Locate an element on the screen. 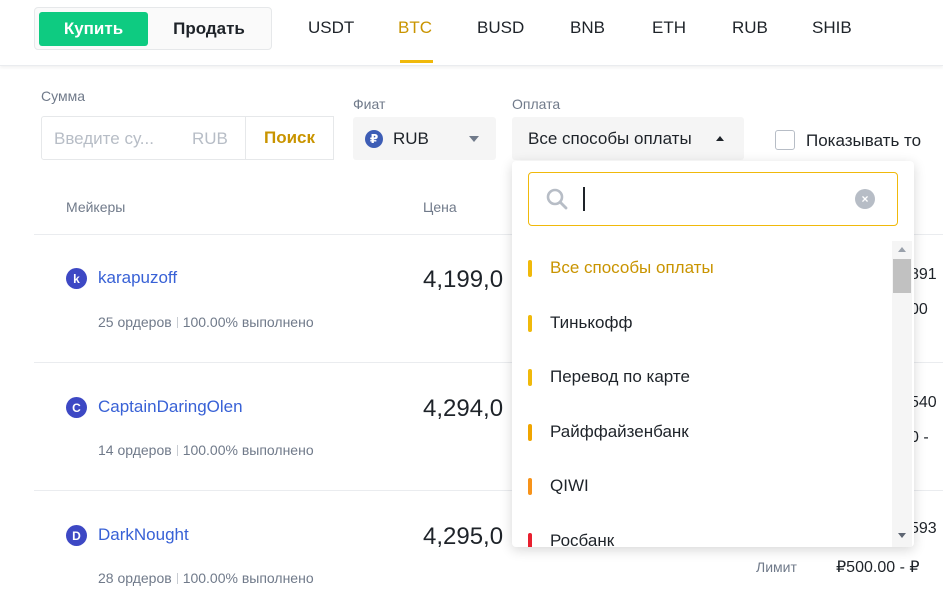 The image size is (943, 590). buy-button: Купить is located at coordinates (93, 29).